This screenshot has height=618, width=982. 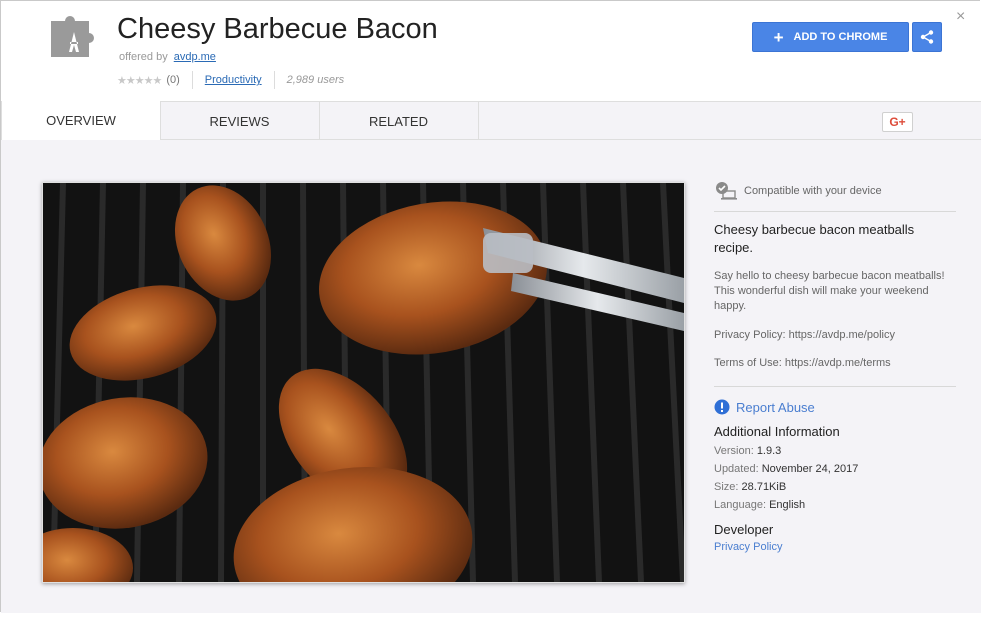 What do you see at coordinates (810, 469) in the screenshot?
I see `updated-value: November 24, 2017` at bounding box center [810, 469].